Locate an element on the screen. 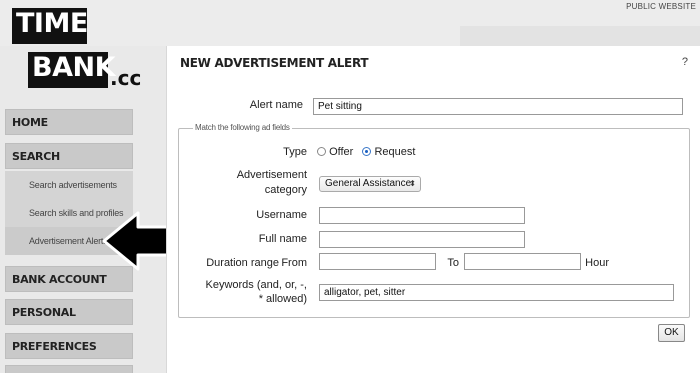 Image resolution: width=700 pixels, height=373 pixels. keywords-input: alligator, pet, sitter is located at coordinates (496, 292).